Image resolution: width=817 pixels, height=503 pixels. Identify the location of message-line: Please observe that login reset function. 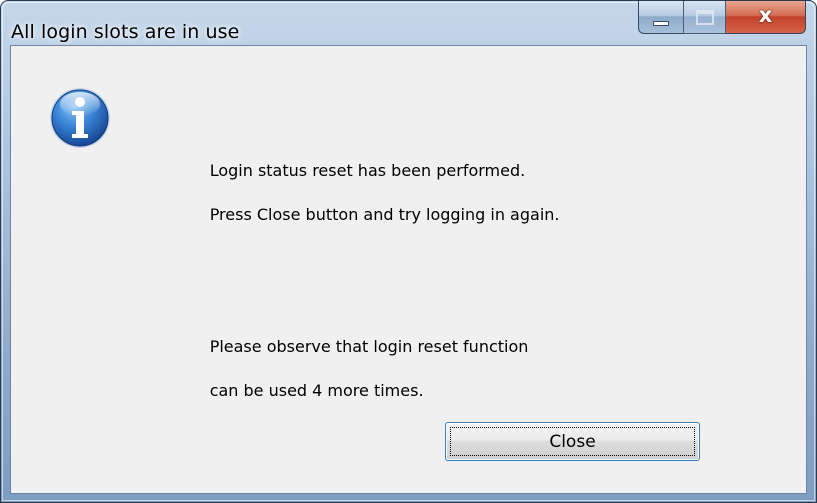
(369, 346).